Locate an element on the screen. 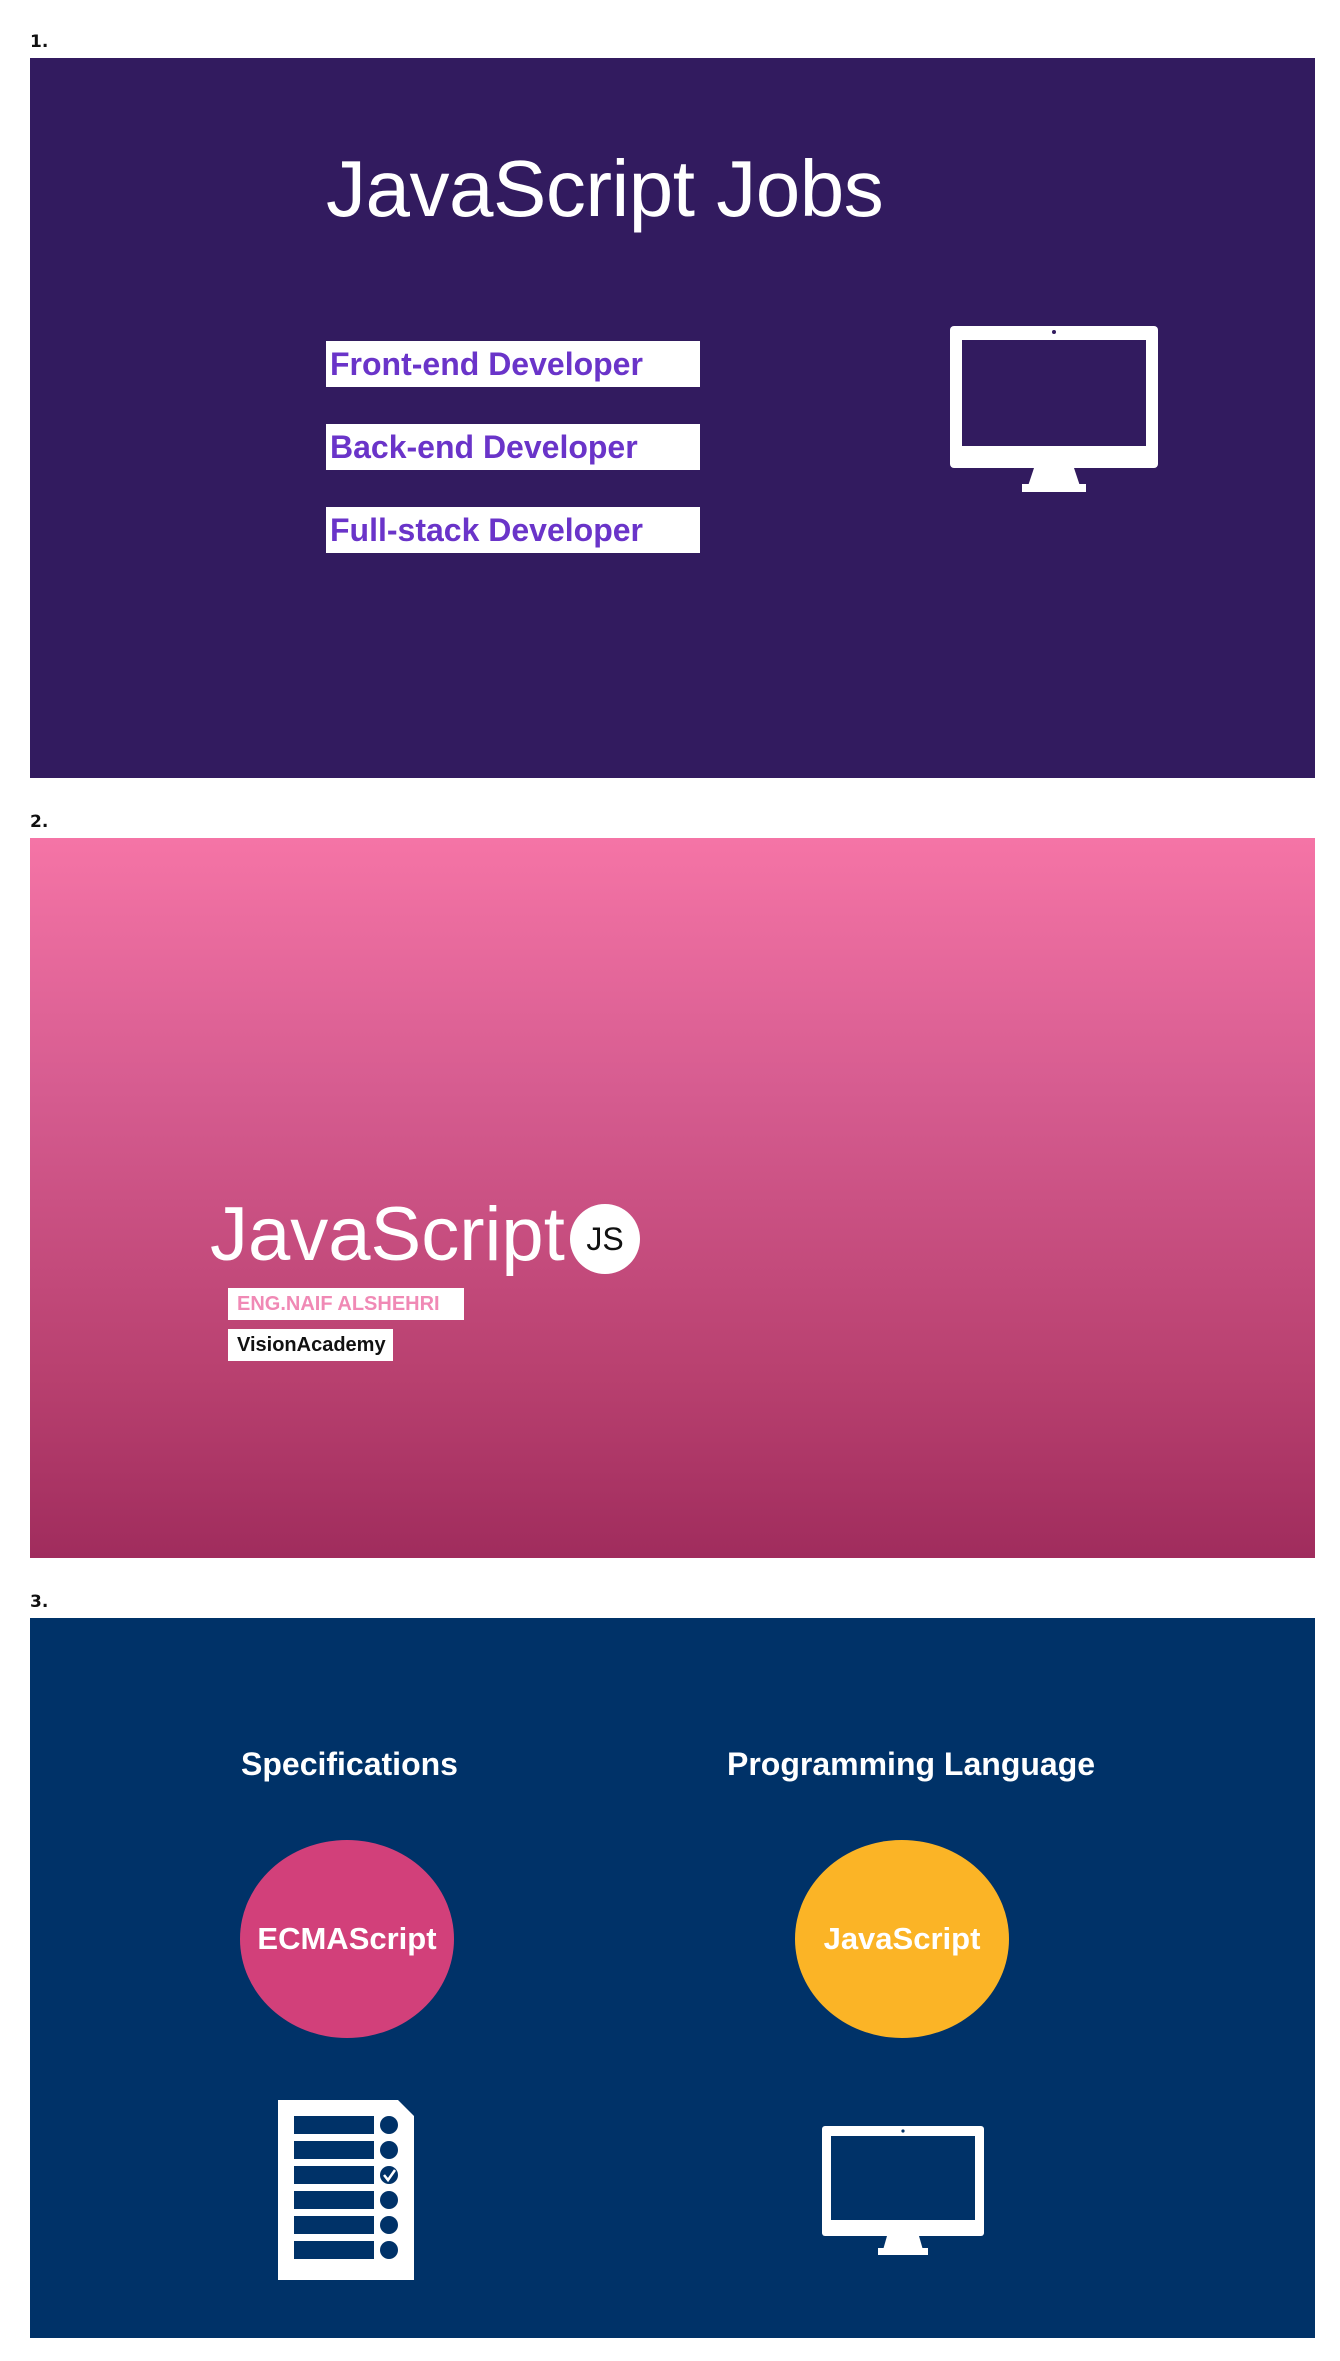 This screenshot has height=2361, width=1340. slide-number-3: 3. is located at coordinates (39, 1602).